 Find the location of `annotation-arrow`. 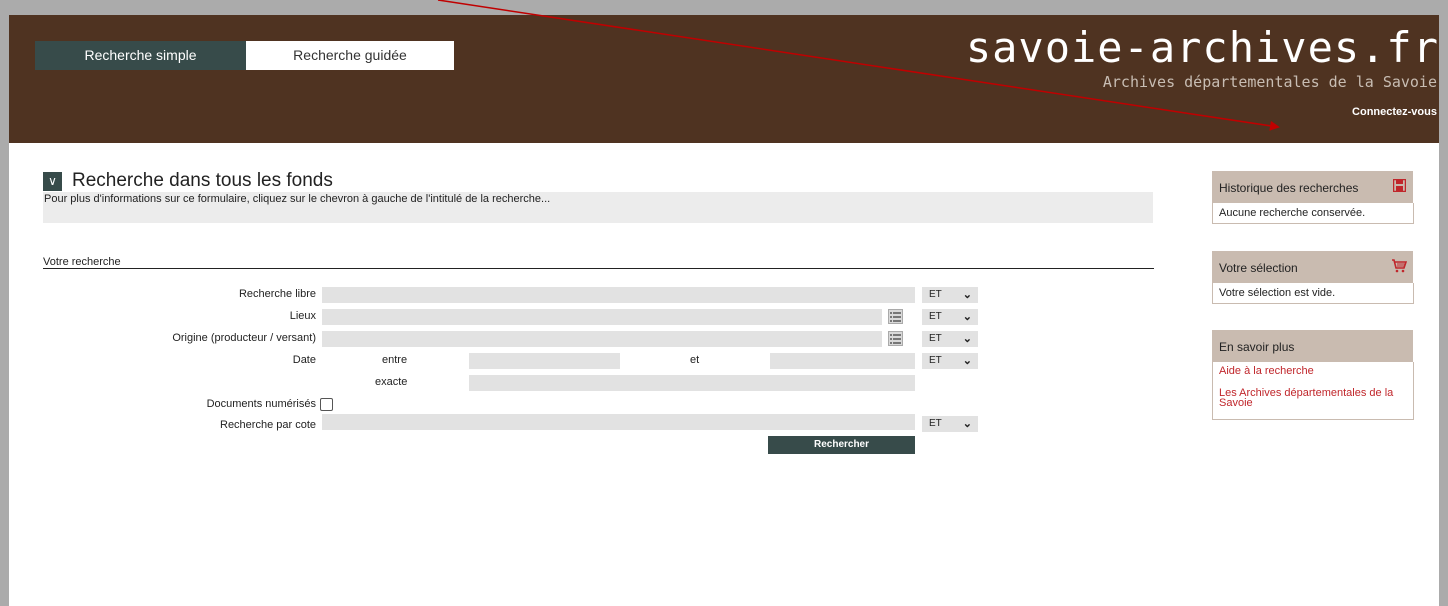

annotation-arrow is located at coordinates (858, 65).